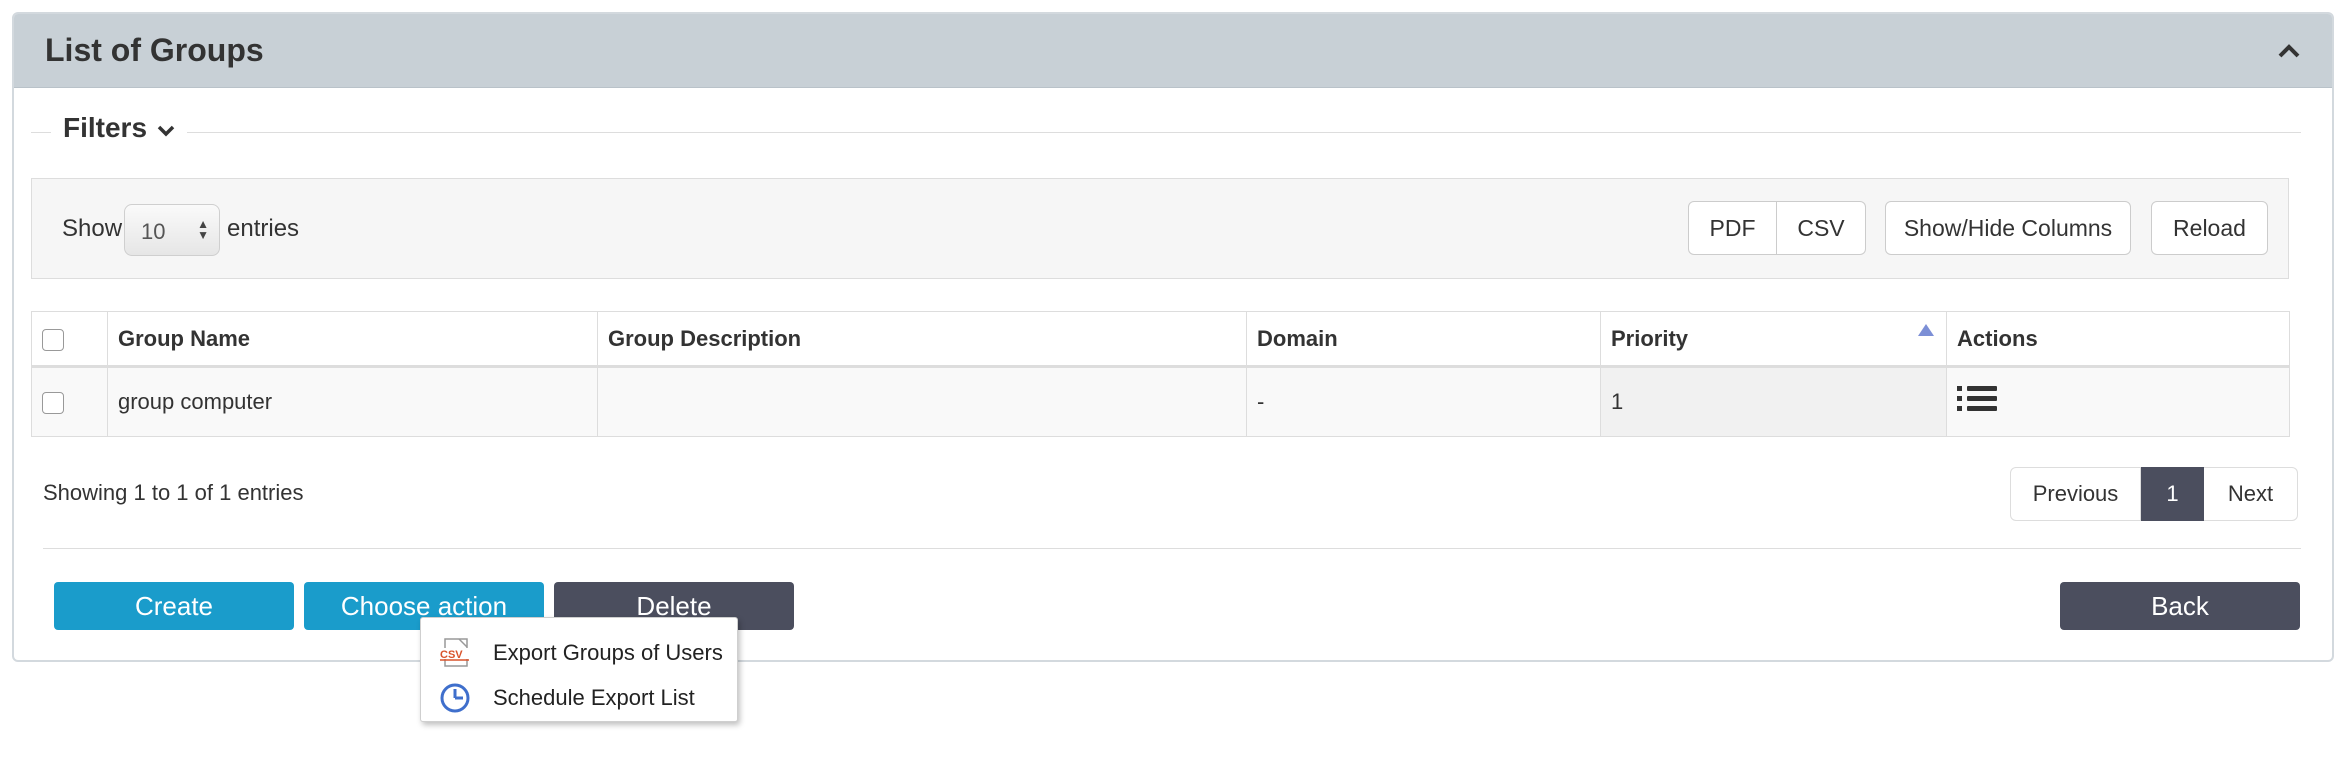 This screenshot has height=758, width=2346. I want to click on reload-button-group: Reload, so click(2209, 228).